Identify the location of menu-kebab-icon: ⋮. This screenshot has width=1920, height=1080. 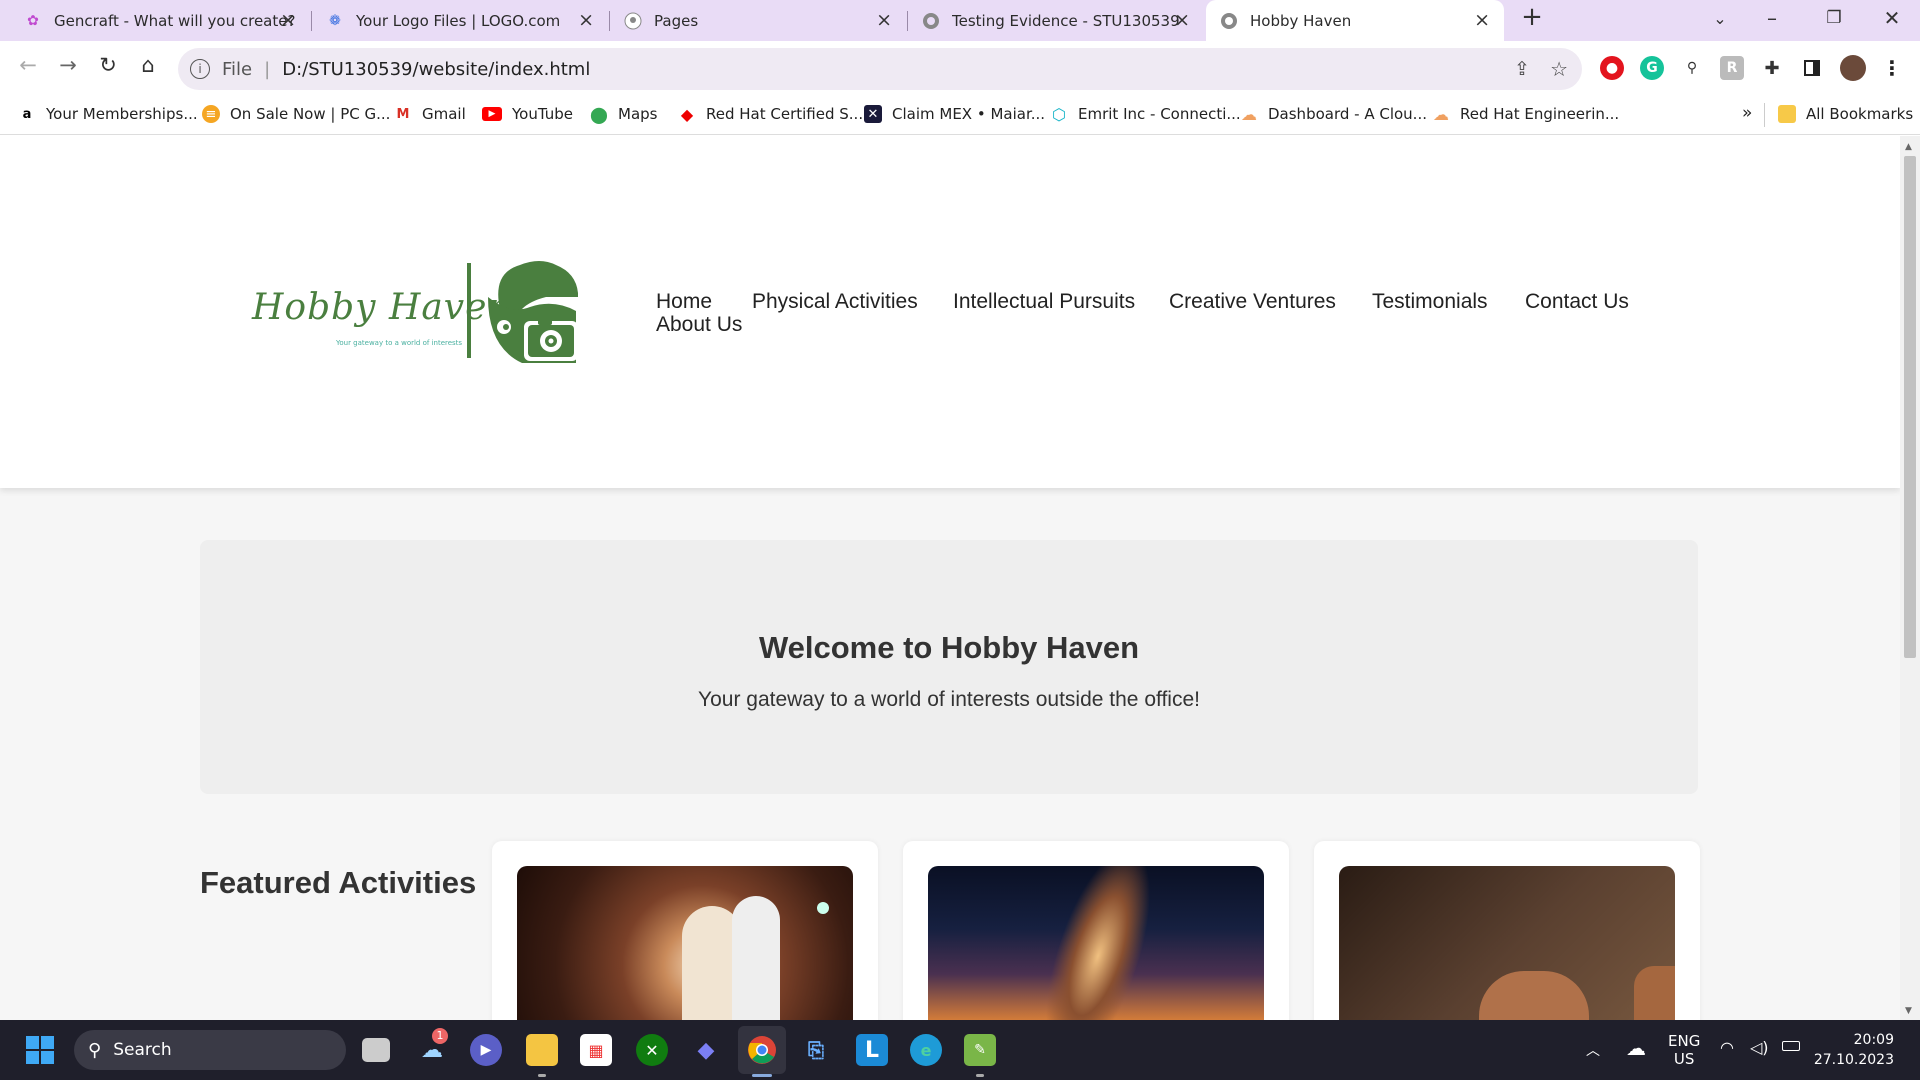
(1892, 68).